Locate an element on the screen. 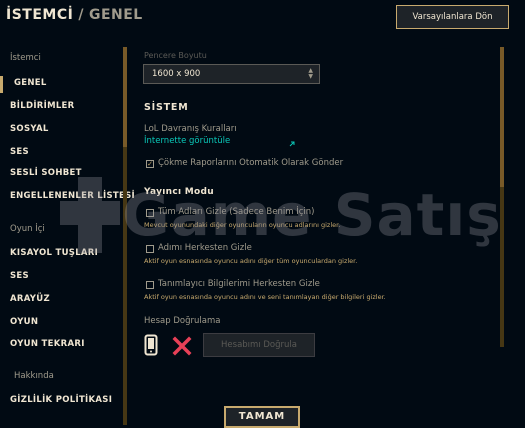 The width and height of the screenshot is (525, 428). hide-identity-checkbox is located at coordinates (150, 285).